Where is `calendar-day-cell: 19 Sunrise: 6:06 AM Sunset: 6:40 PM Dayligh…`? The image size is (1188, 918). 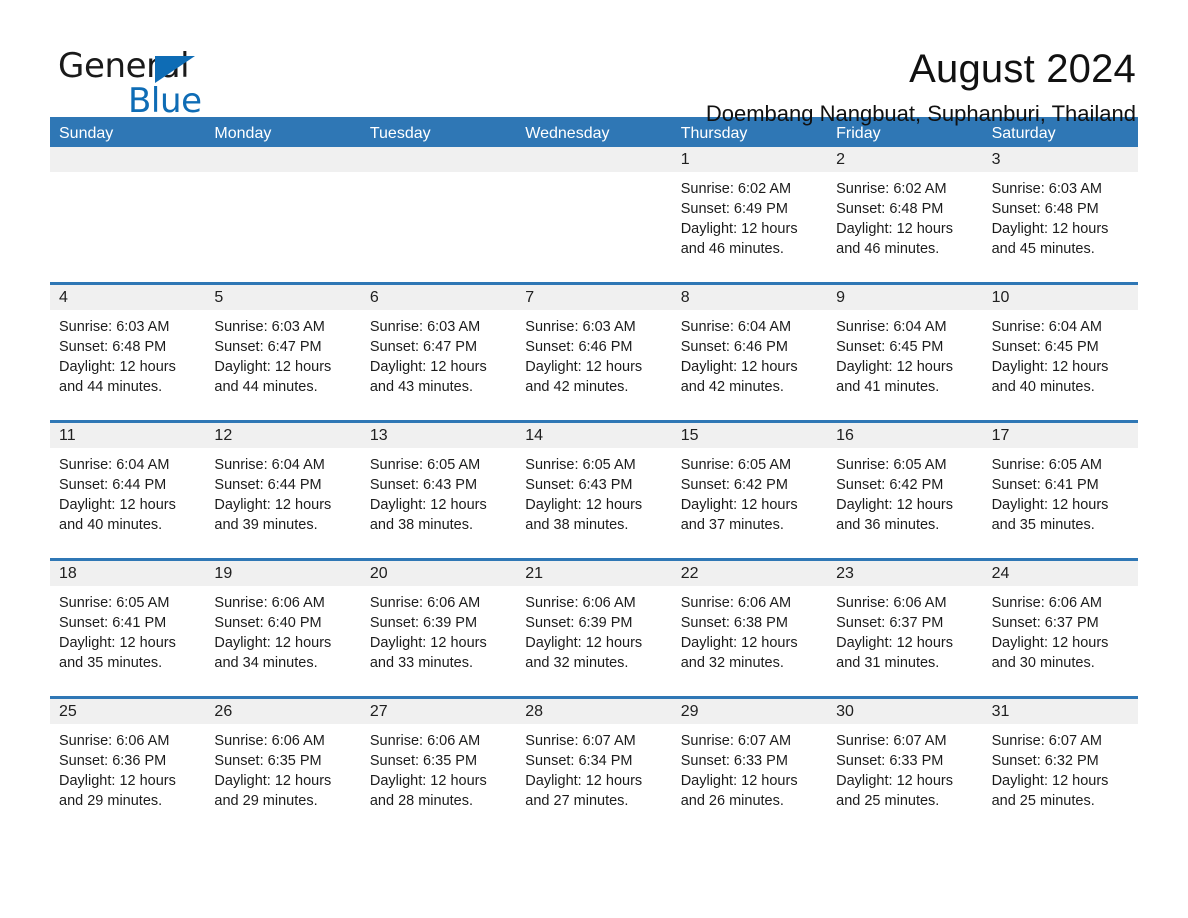
calendar-day-cell: 19 Sunrise: 6:06 AM Sunset: 6:40 PM Dayligh… is located at coordinates (283, 628).